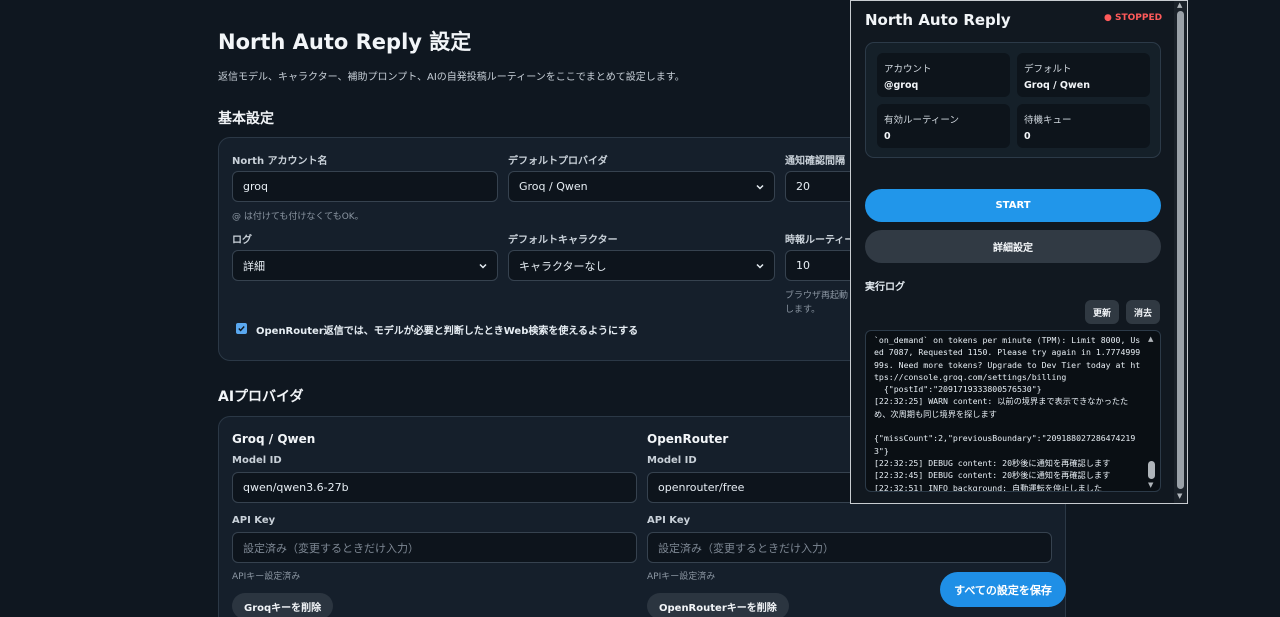 This screenshot has width=1280, height=617. I want to click on log-line: {"postId":"2091719333800576530"}, so click(958, 389).